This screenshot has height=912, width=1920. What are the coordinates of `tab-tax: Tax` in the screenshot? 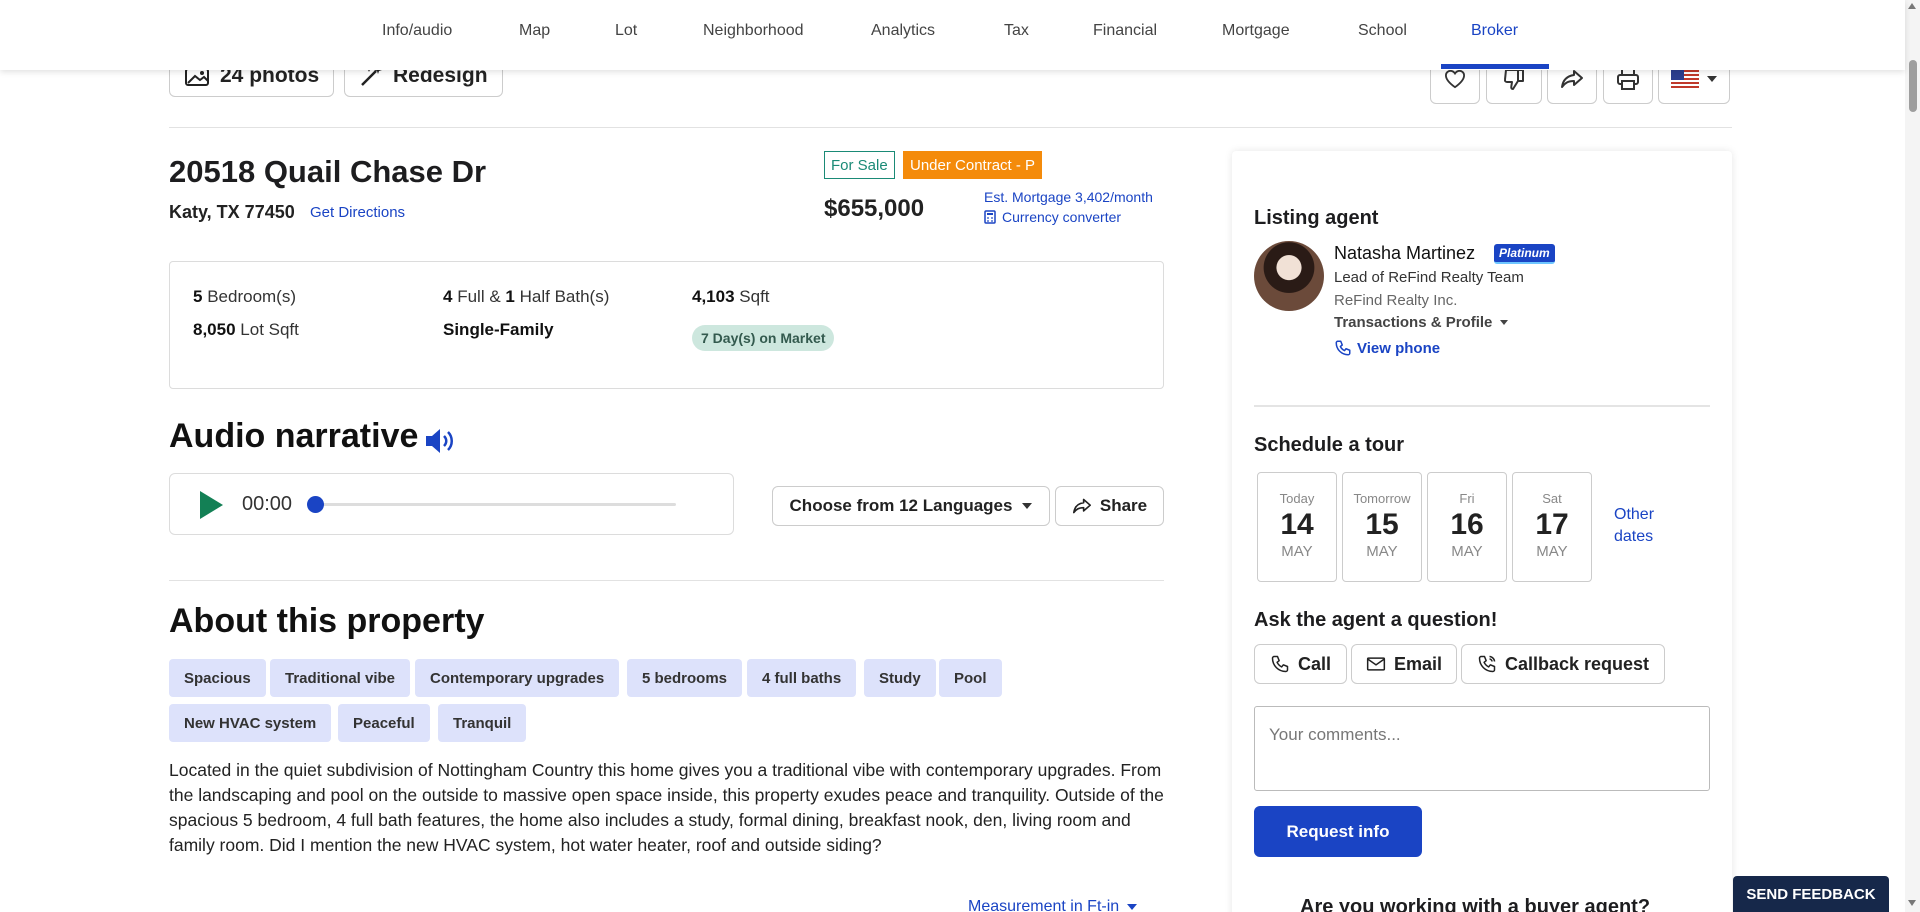 It's located at (1016, 31).